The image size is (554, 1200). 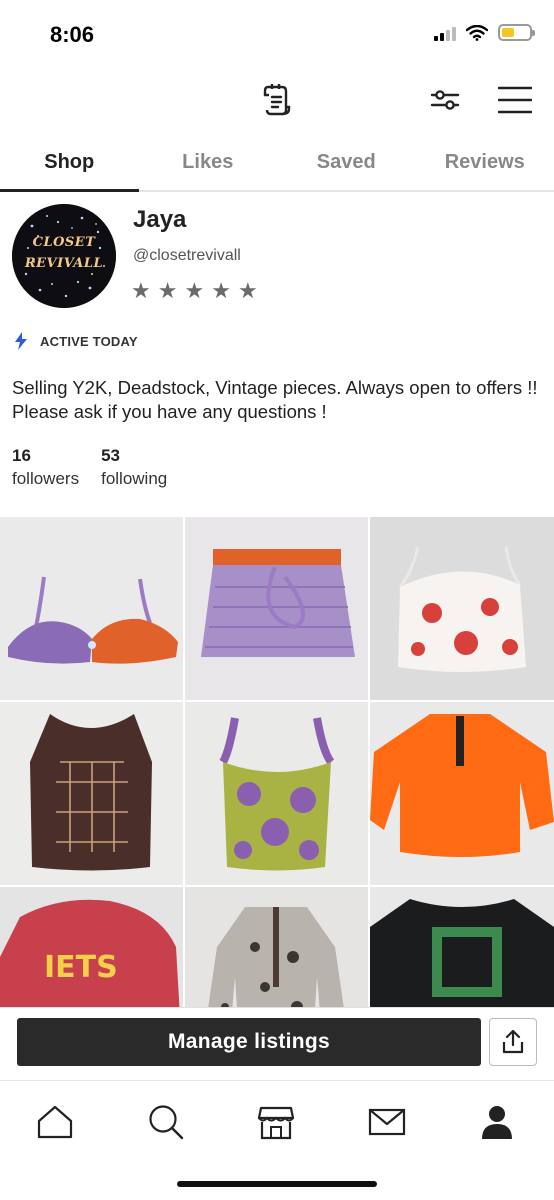 I want to click on followers-count: 16, so click(x=21, y=455).